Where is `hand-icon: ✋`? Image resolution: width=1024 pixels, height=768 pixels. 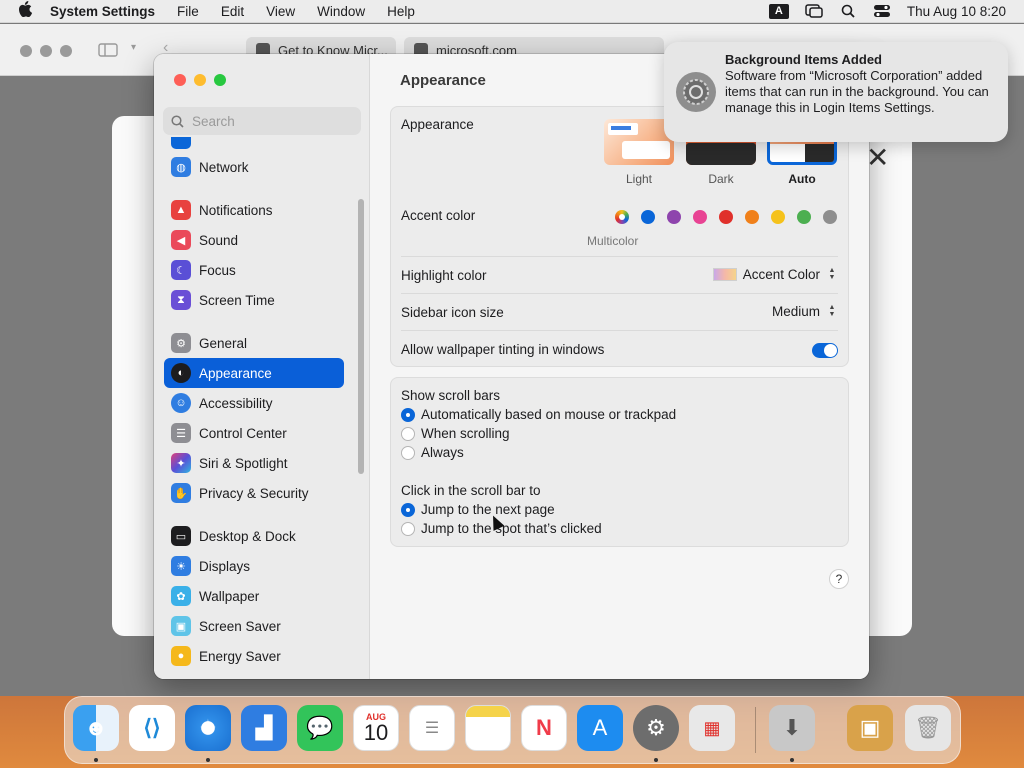
hand-icon: ✋ is located at coordinates (181, 493).